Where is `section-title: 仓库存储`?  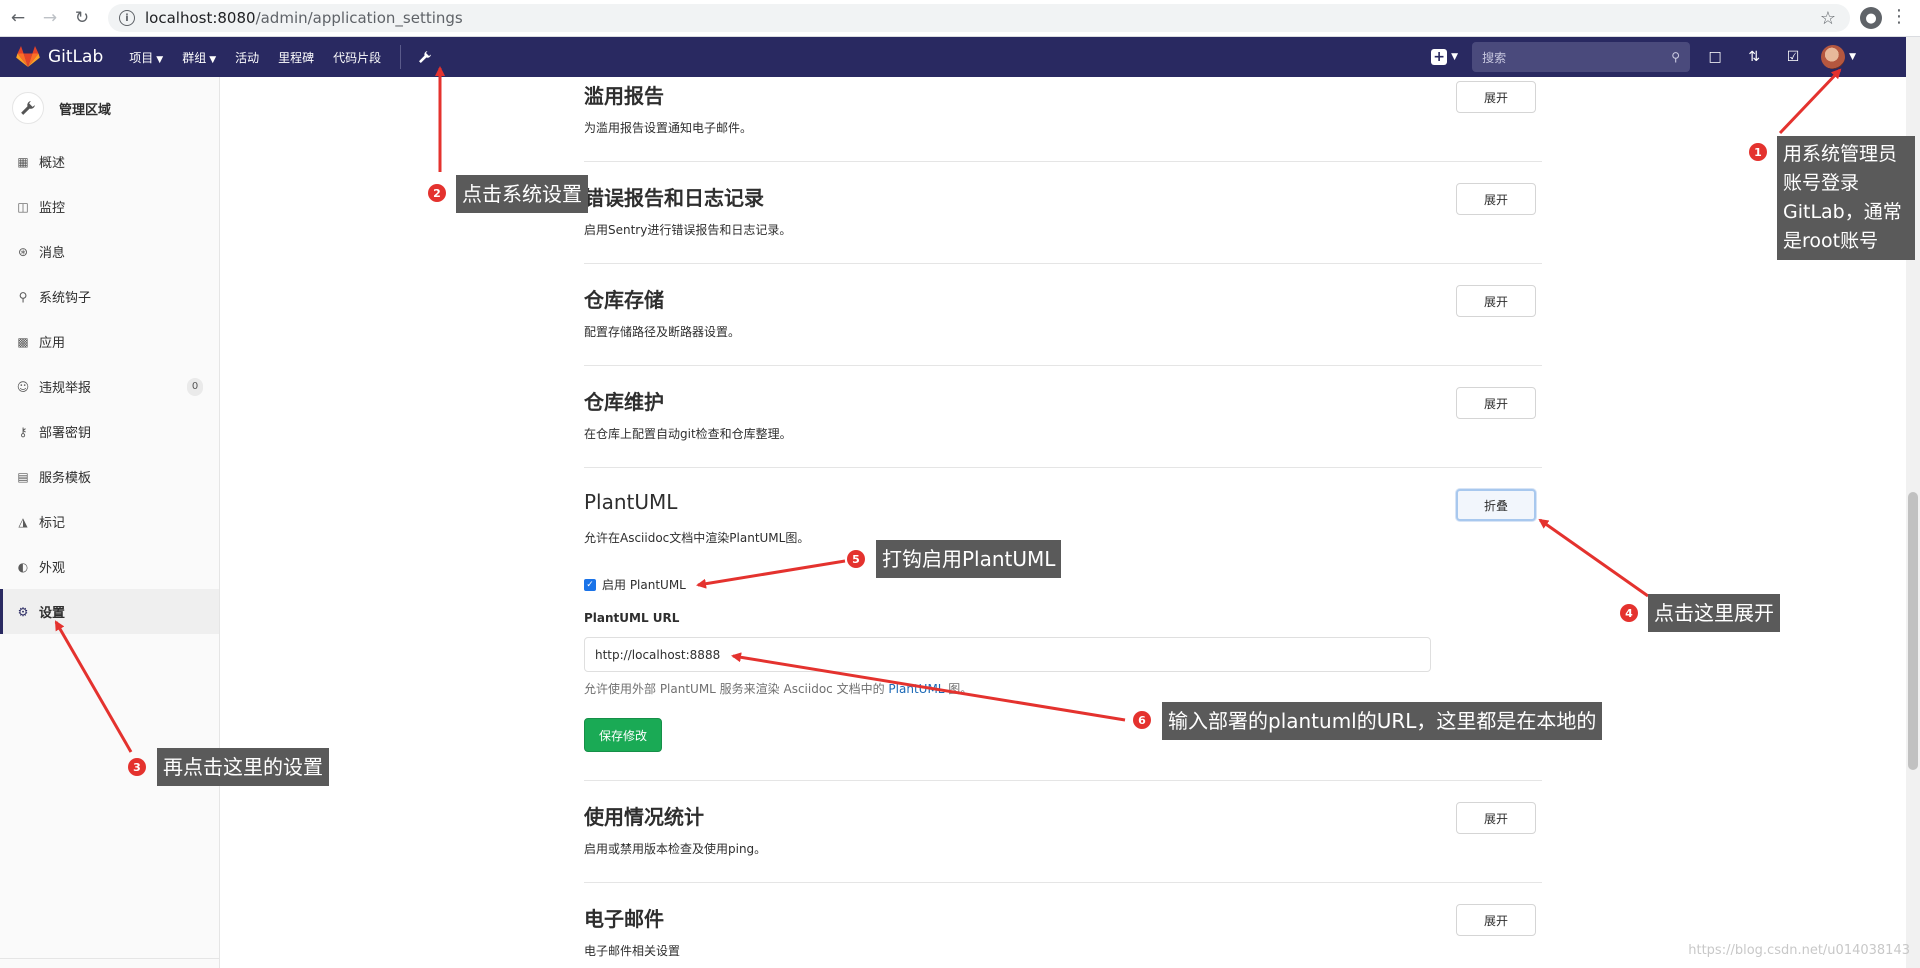
section-title: 仓库存储 is located at coordinates (624, 300).